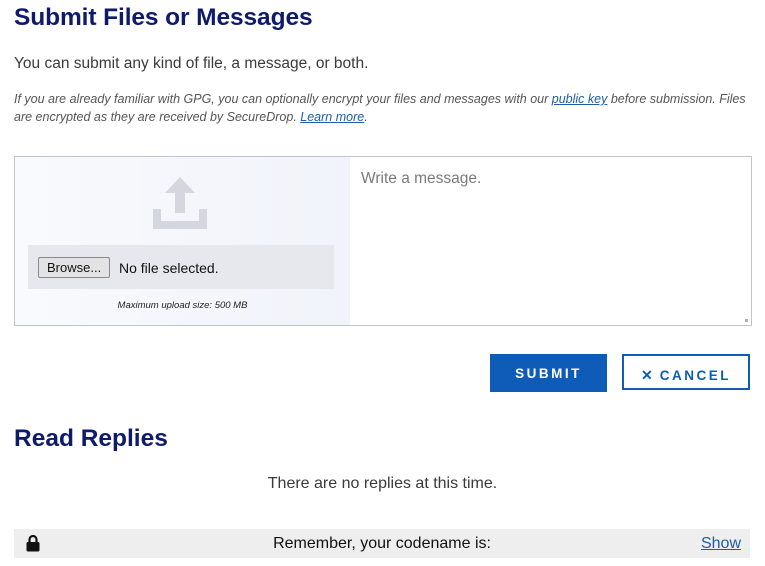 The height and width of the screenshot is (566, 765). I want to click on codename-bar: Remember, your codename is: Show, so click(382, 543).